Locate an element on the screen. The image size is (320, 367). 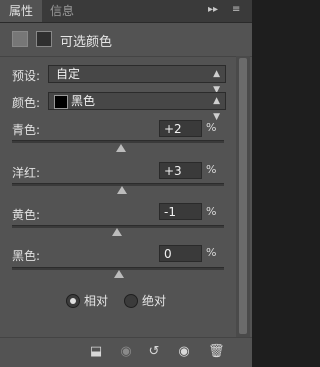
cyan-unit: % is located at coordinates (211, 127).